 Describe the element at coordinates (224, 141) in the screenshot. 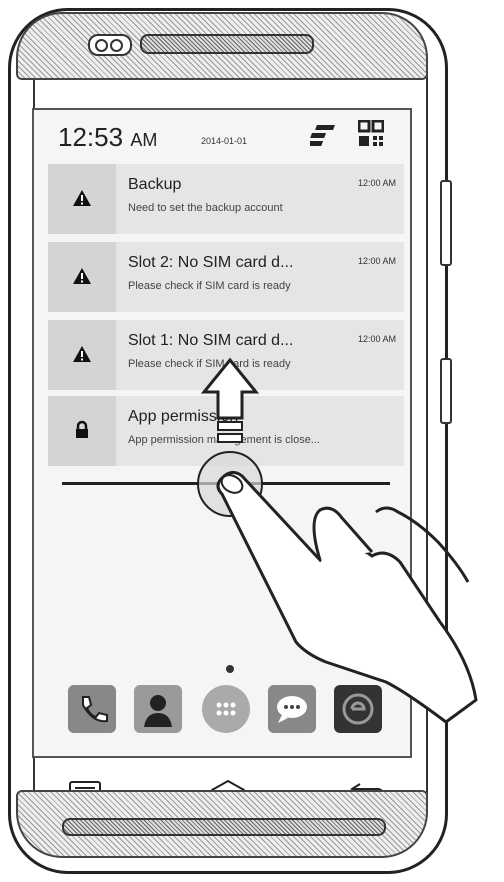

I see `date-label: 2014-01-01` at that location.